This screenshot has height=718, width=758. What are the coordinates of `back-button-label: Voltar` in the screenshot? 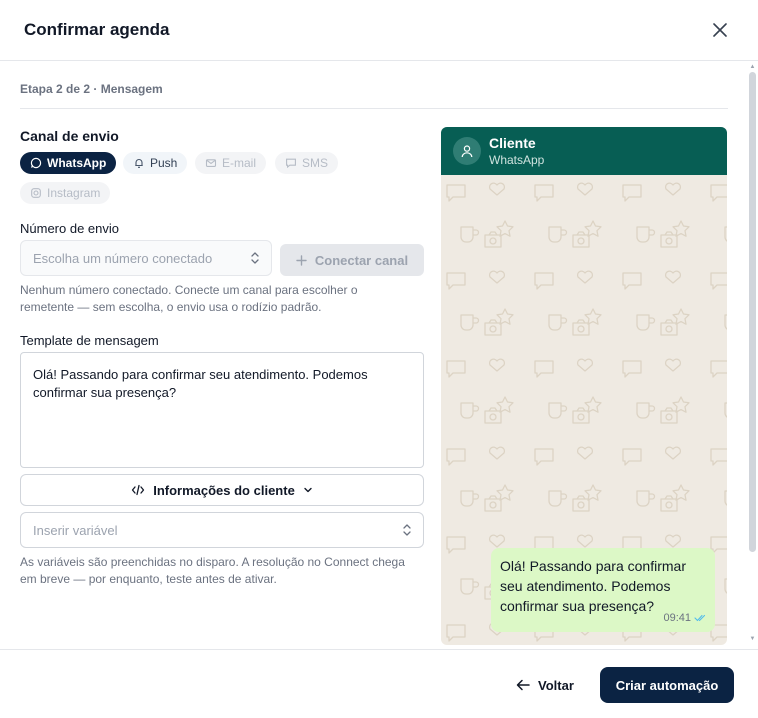 It's located at (556, 685).